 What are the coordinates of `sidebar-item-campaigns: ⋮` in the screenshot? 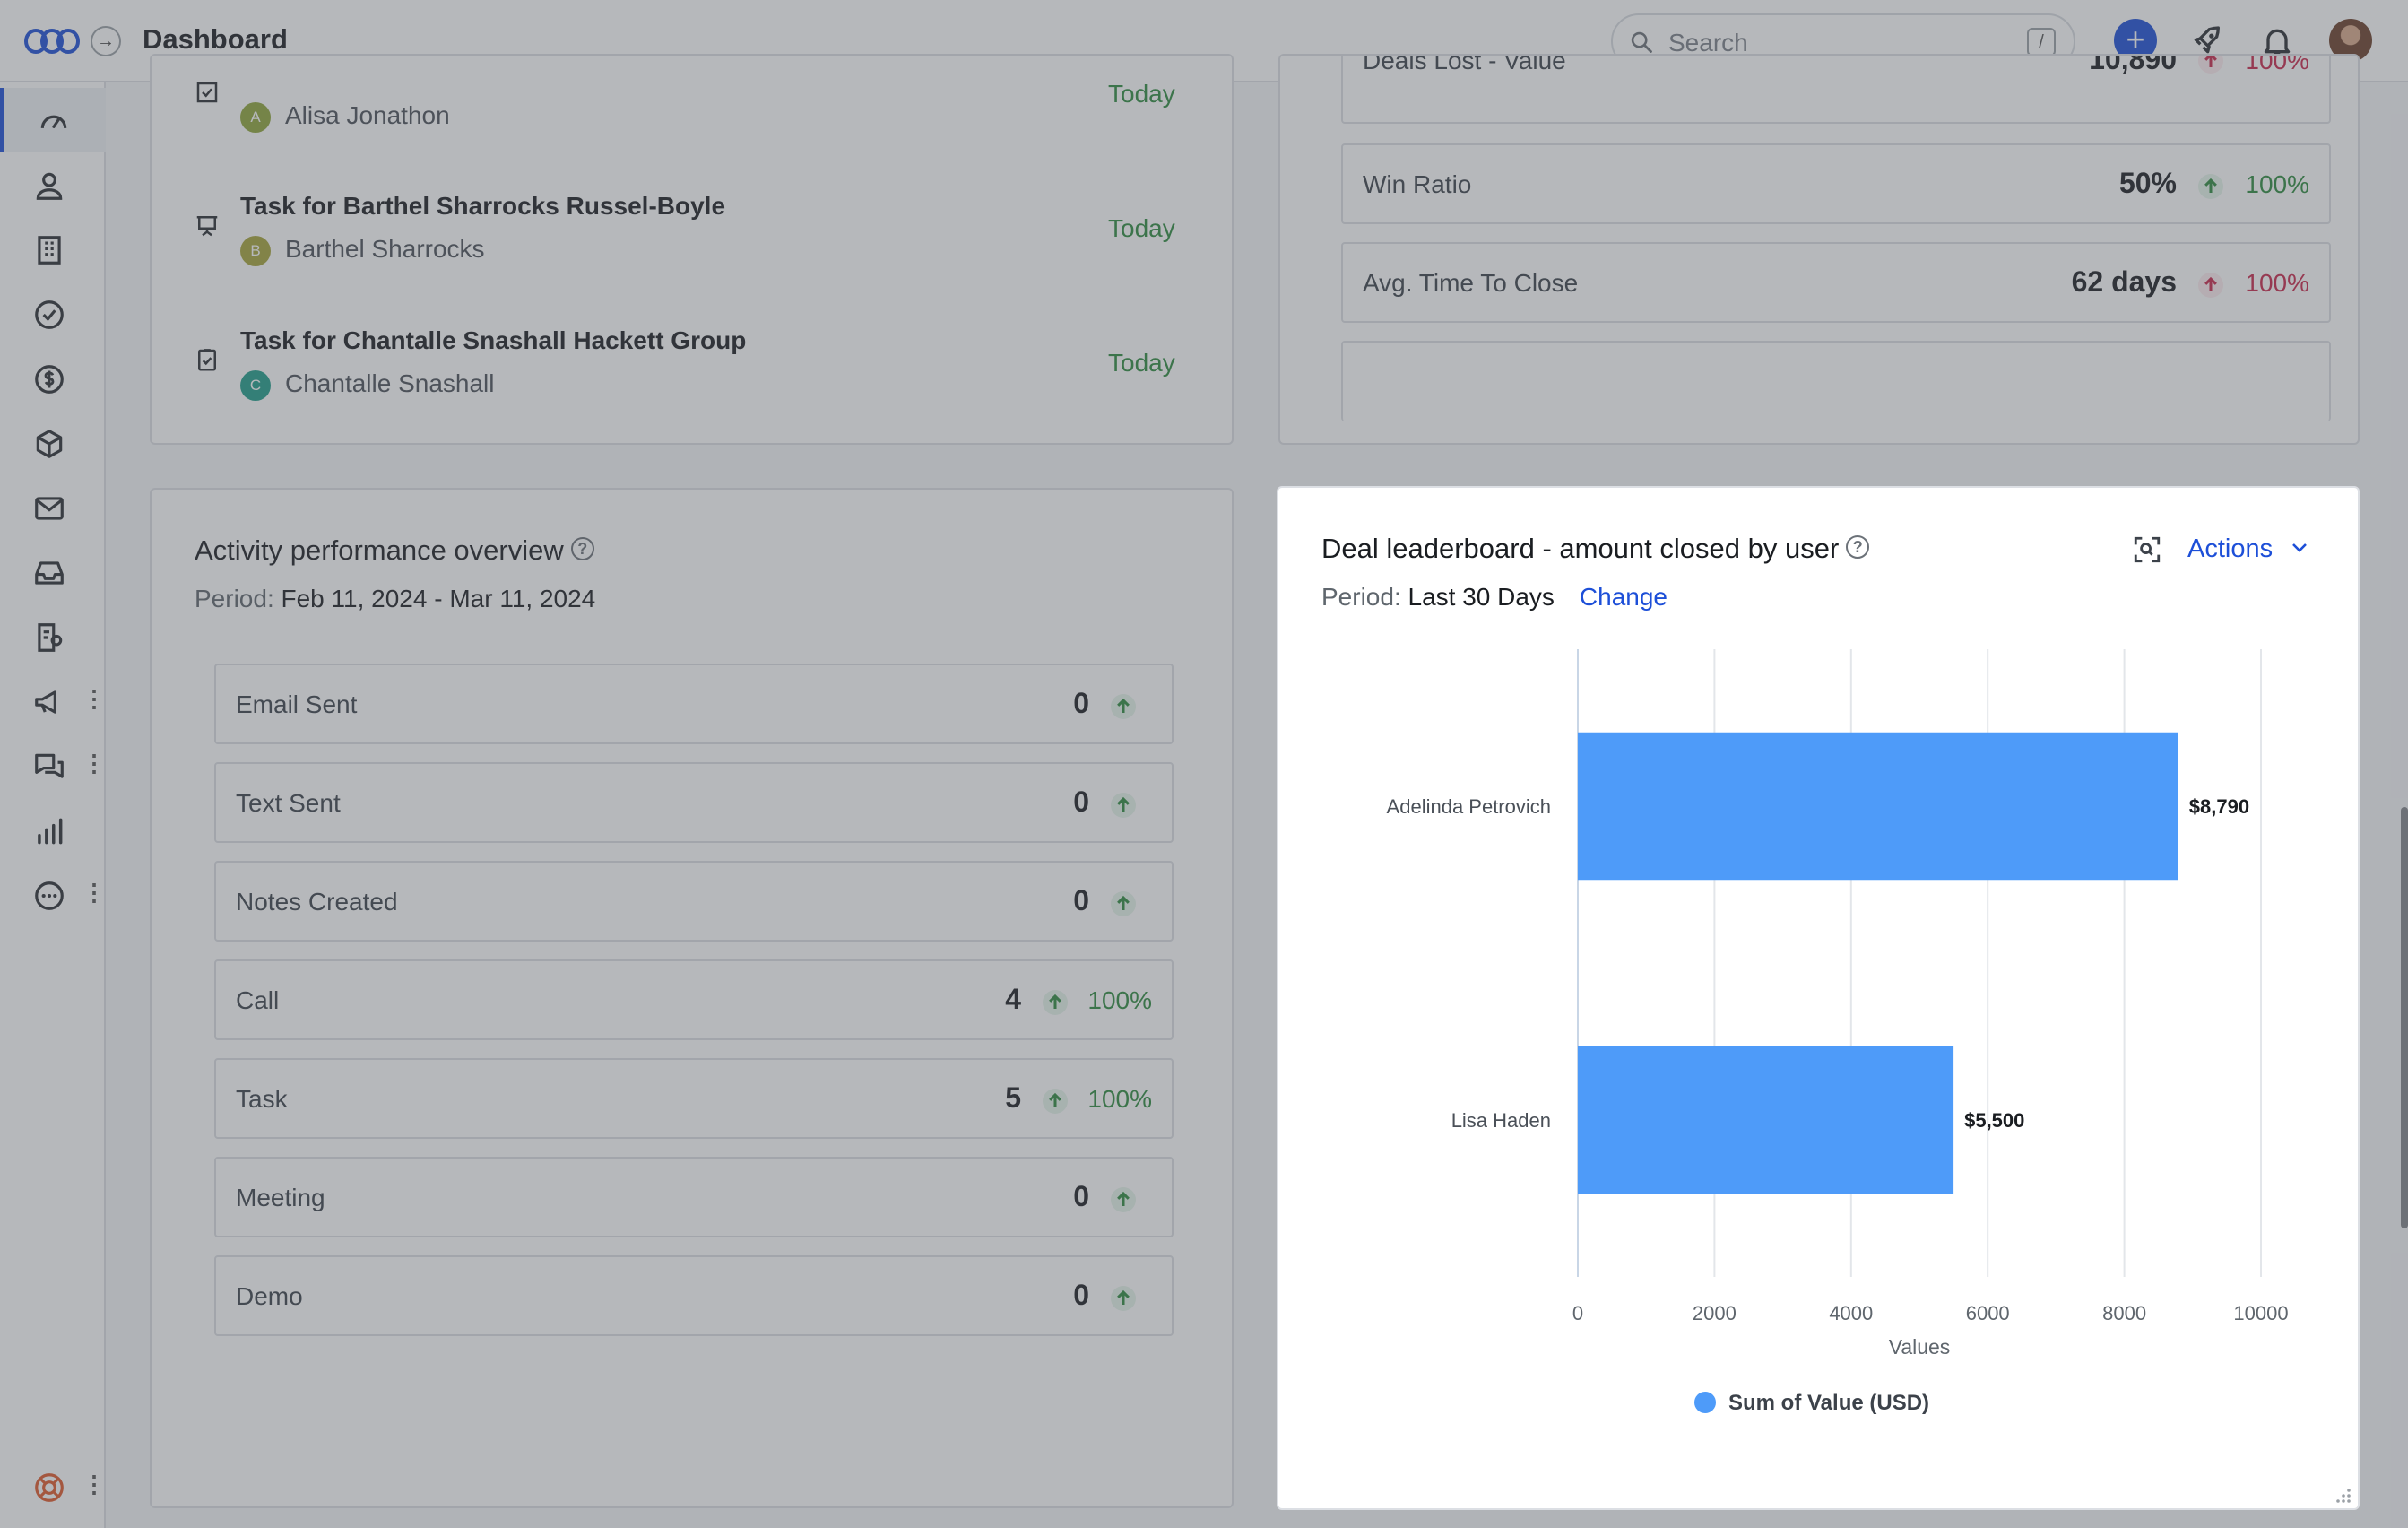 It's located at (53, 701).